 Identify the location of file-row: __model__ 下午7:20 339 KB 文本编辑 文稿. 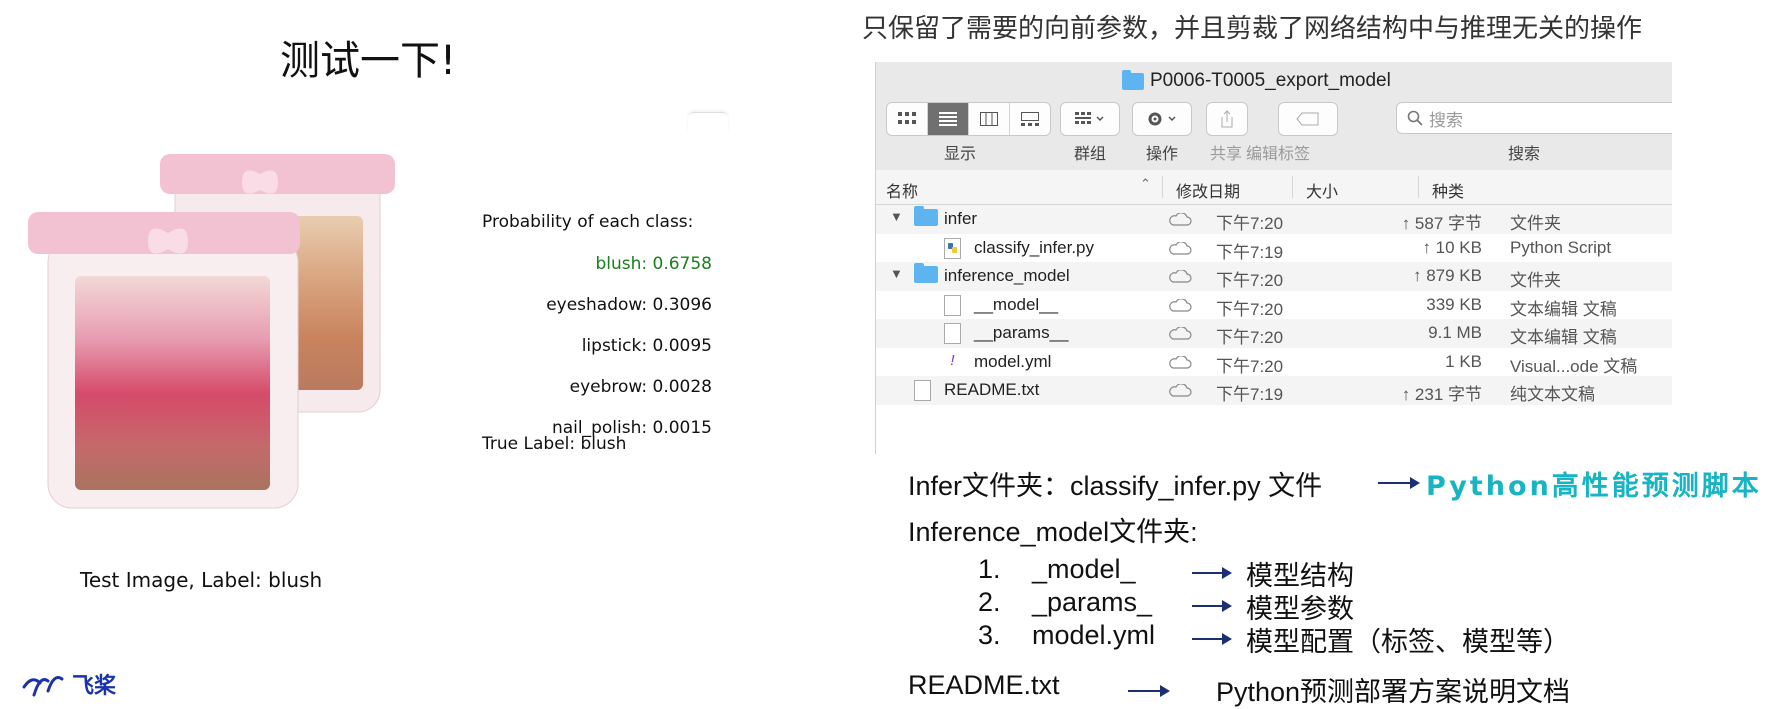
(1274, 305).